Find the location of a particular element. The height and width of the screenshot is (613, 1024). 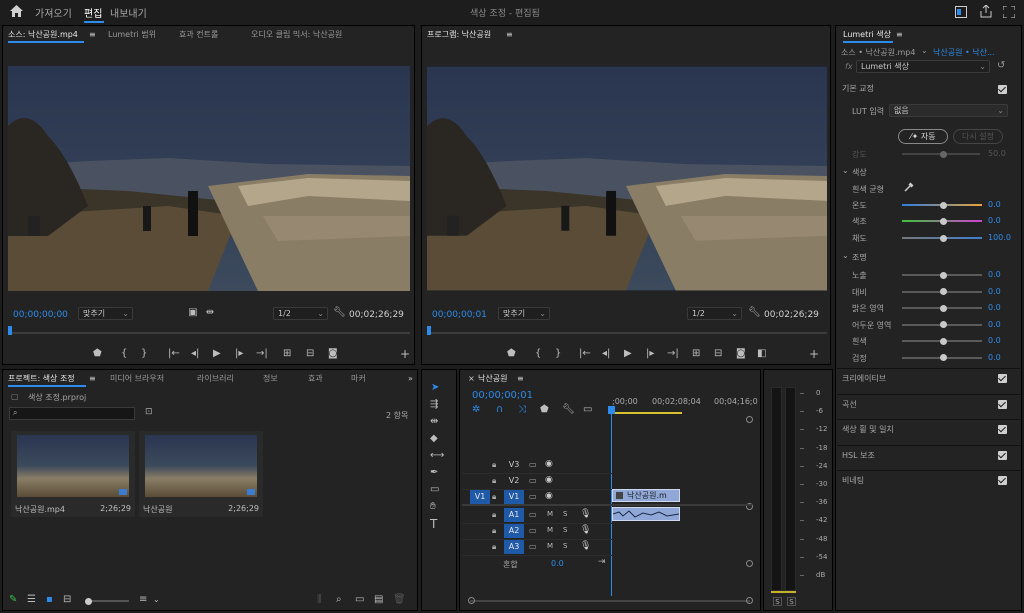

camera-icon: ◙ is located at coordinates (741, 354).